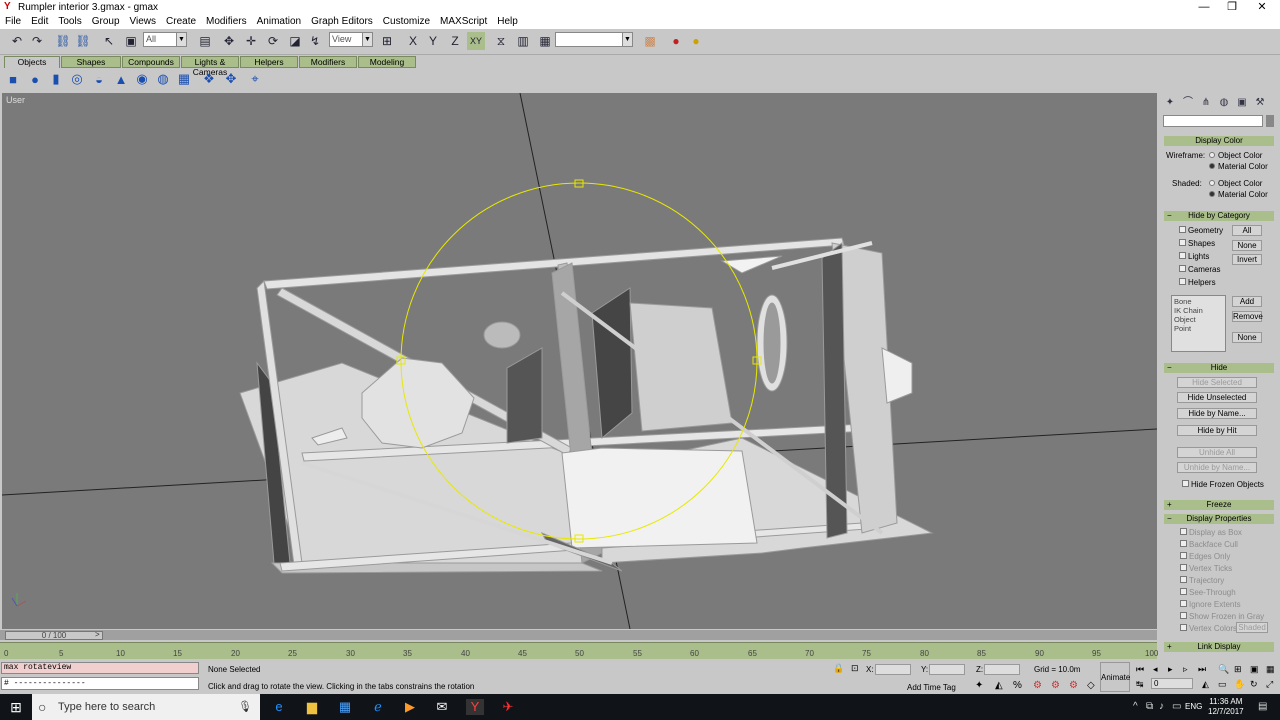  What do you see at coordinates (1182, 242) in the screenshot?
I see `shapes-checkbox` at bounding box center [1182, 242].